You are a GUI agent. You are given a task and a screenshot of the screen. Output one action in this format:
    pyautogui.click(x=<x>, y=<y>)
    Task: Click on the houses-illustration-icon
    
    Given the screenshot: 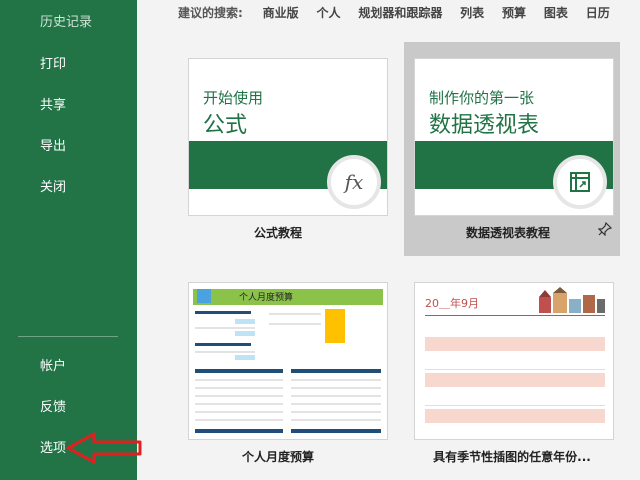 What is the action you would take?
    pyautogui.click(x=572, y=300)
    